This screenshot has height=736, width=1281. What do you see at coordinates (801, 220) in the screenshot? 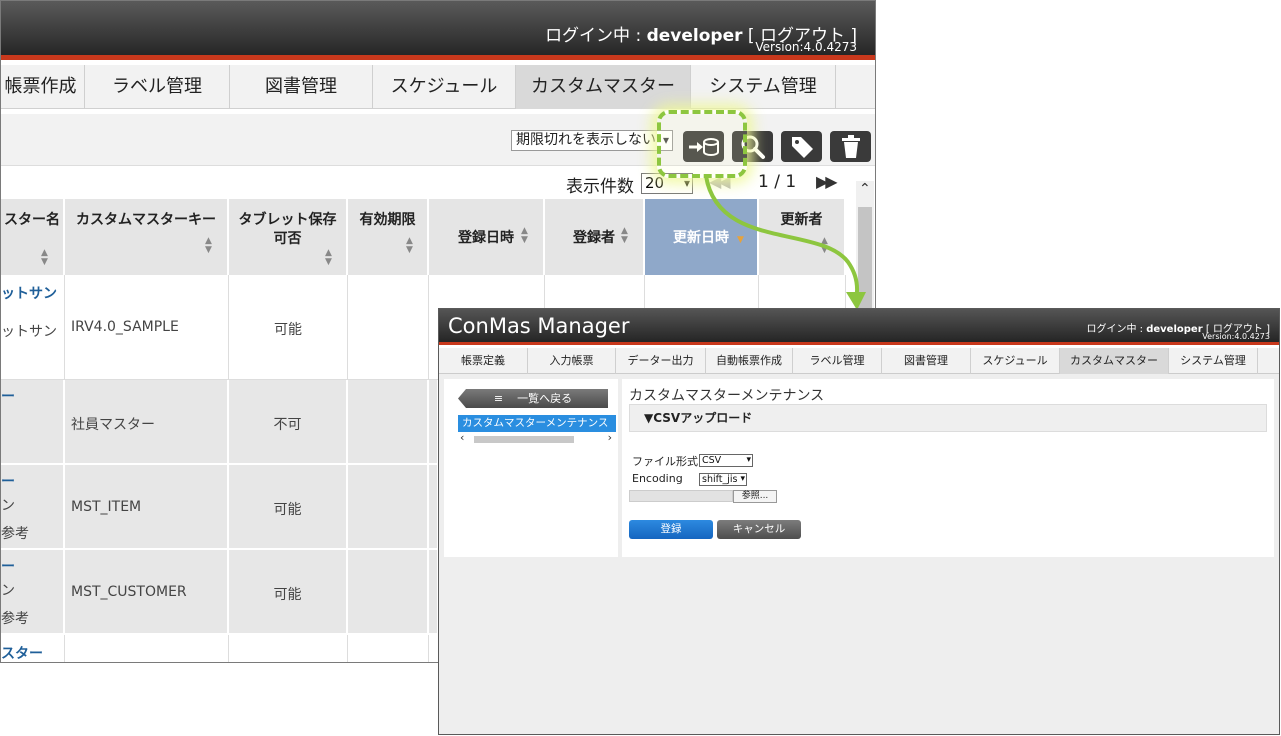
I see `col-label: 更新者` at bounding box center [801, 220].